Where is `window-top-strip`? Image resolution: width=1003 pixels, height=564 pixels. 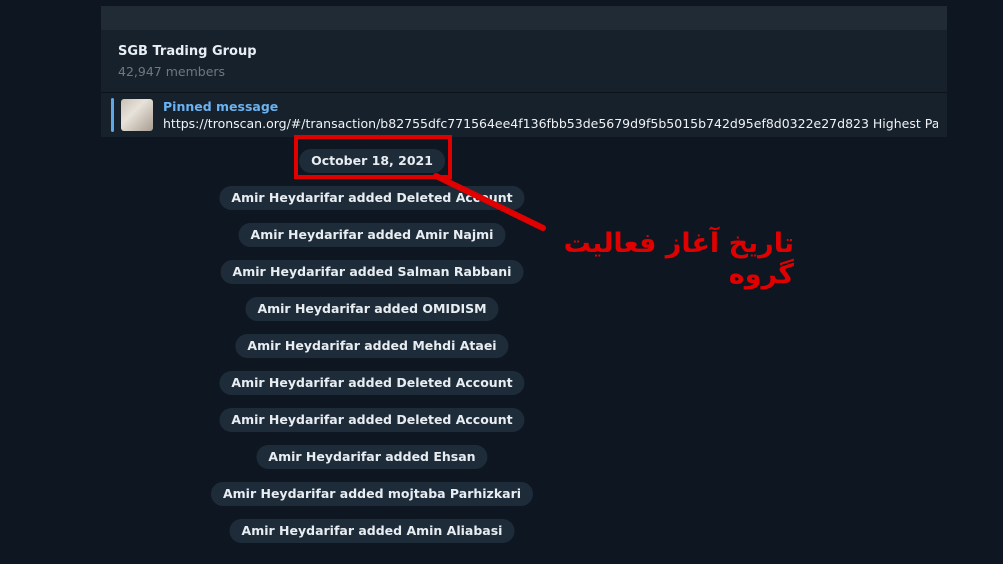
window-top-strip is located at coordinates (524, 18).